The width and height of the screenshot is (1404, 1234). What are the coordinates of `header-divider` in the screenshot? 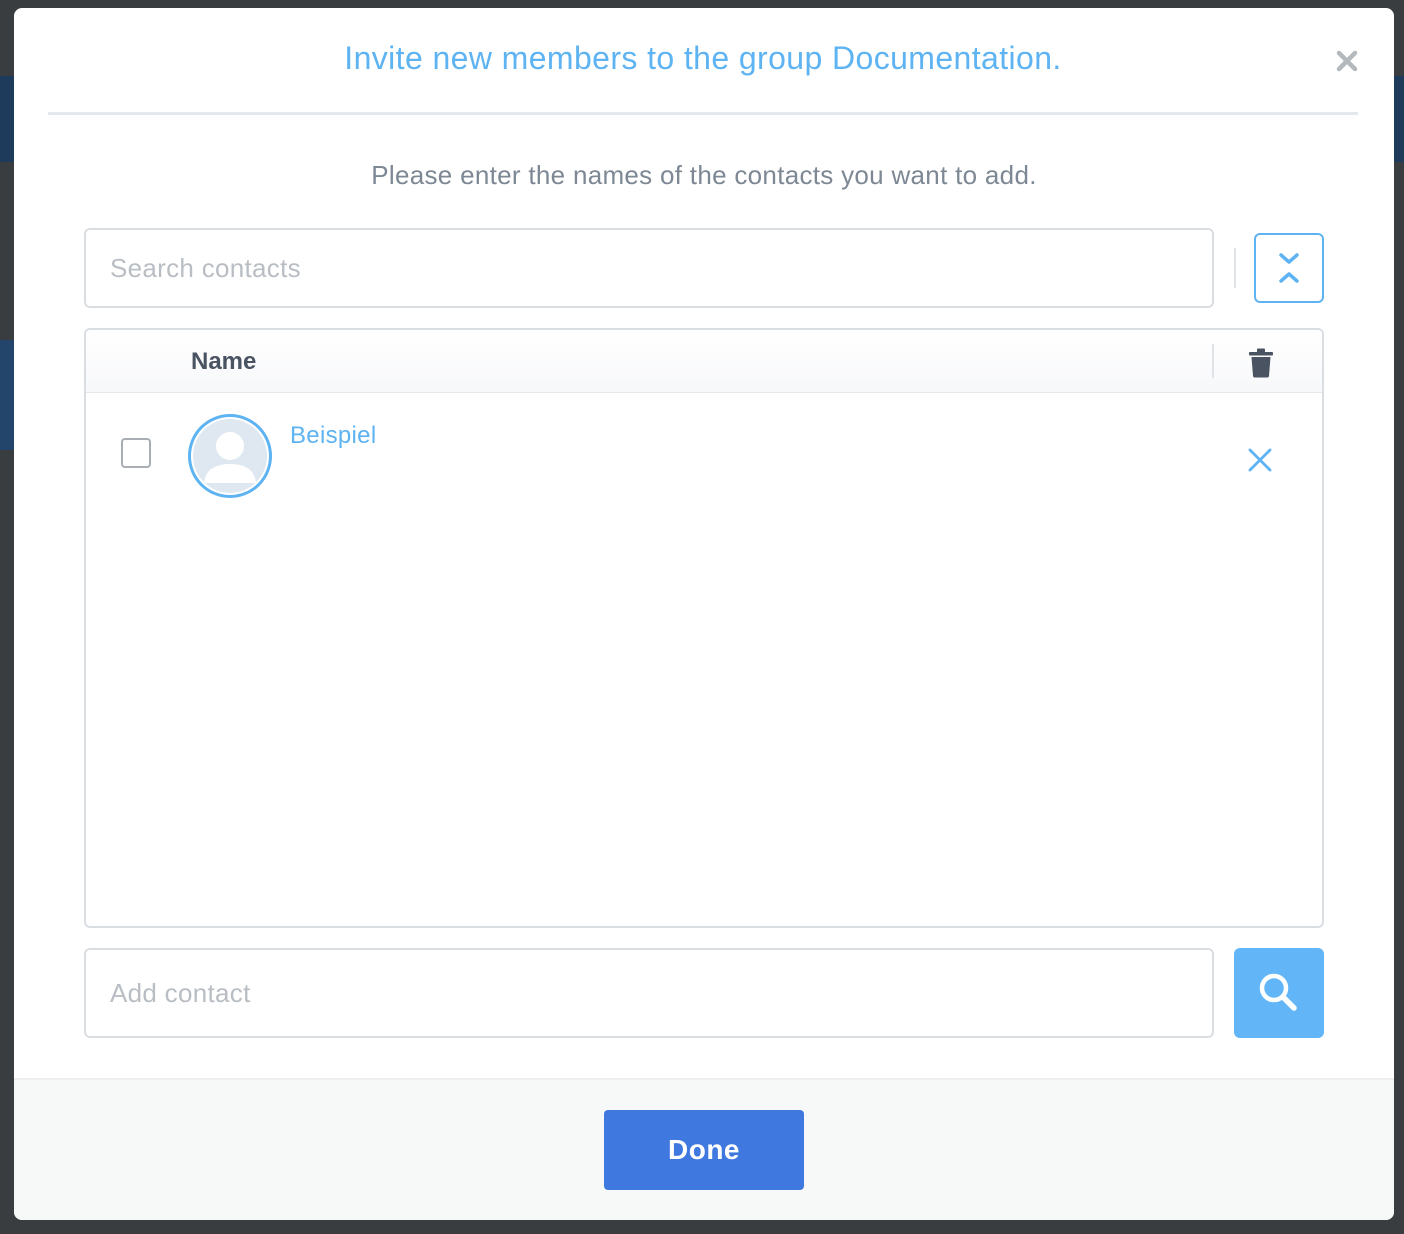 It's located at (1213, 361).